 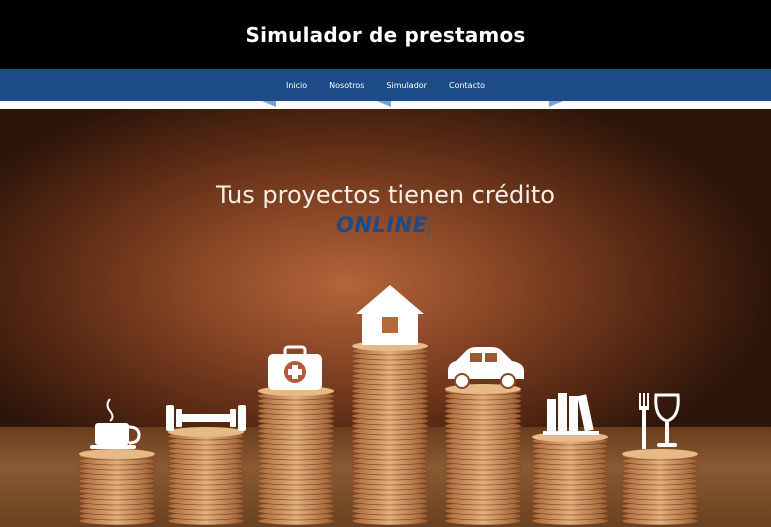 What do you see at coordinates (390, 315) in the screenshot?
I see `house-icon` at bounding box center [390, 315].